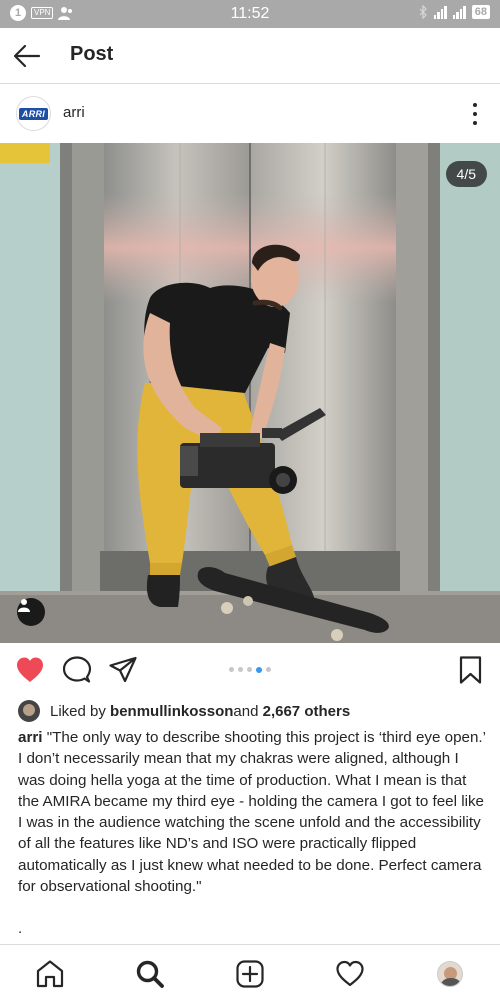 This screenshot has height=1000, width=500. I want to click on carousel-indicator, so click(250, 669).